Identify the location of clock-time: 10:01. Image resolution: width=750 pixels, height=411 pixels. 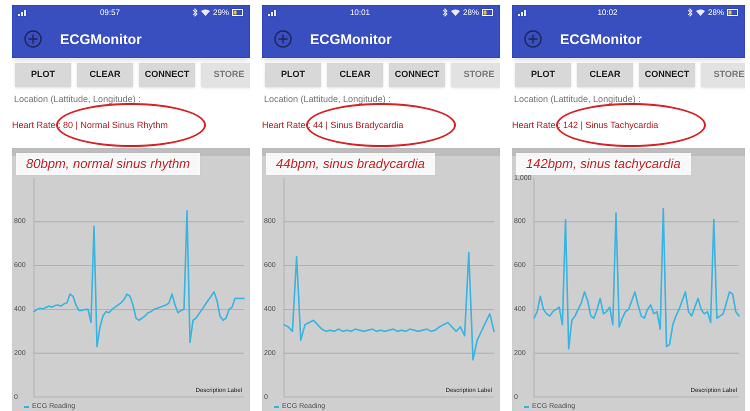
(360, 12).